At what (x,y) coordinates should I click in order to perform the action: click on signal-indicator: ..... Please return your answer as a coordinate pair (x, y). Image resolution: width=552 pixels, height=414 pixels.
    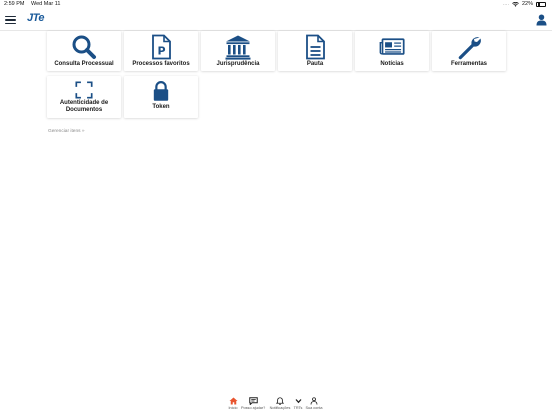
    Looking at the image, I should click on (505, 4).